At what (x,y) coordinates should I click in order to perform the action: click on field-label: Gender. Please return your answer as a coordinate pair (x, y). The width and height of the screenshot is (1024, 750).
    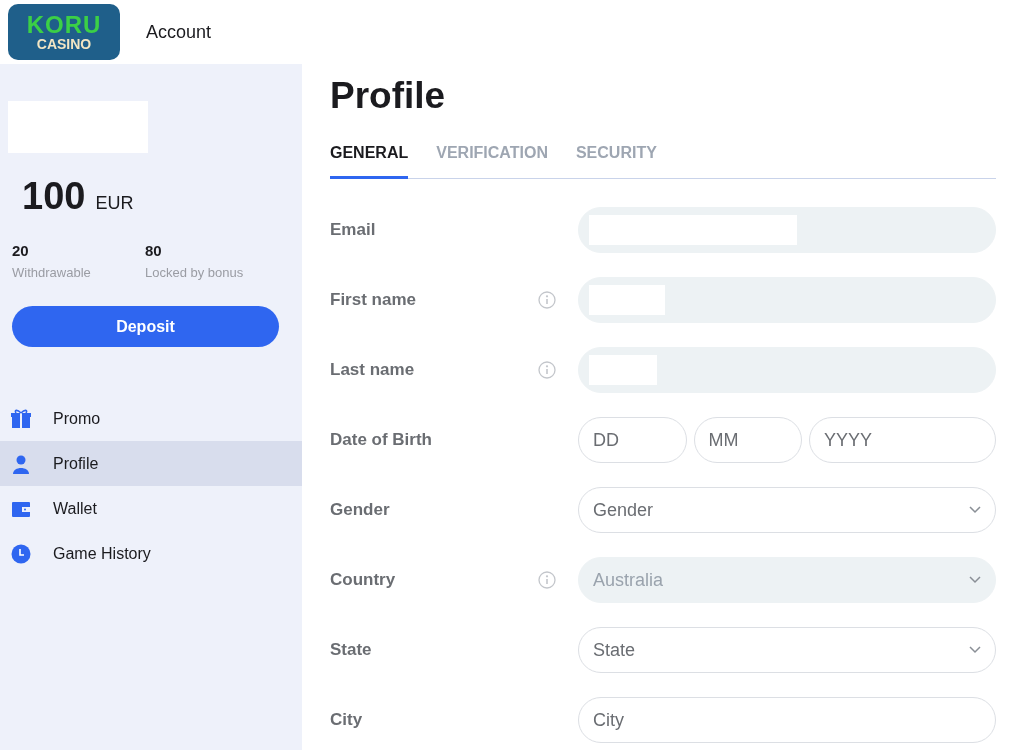
    Looking at the image, I should click on (360, 510).